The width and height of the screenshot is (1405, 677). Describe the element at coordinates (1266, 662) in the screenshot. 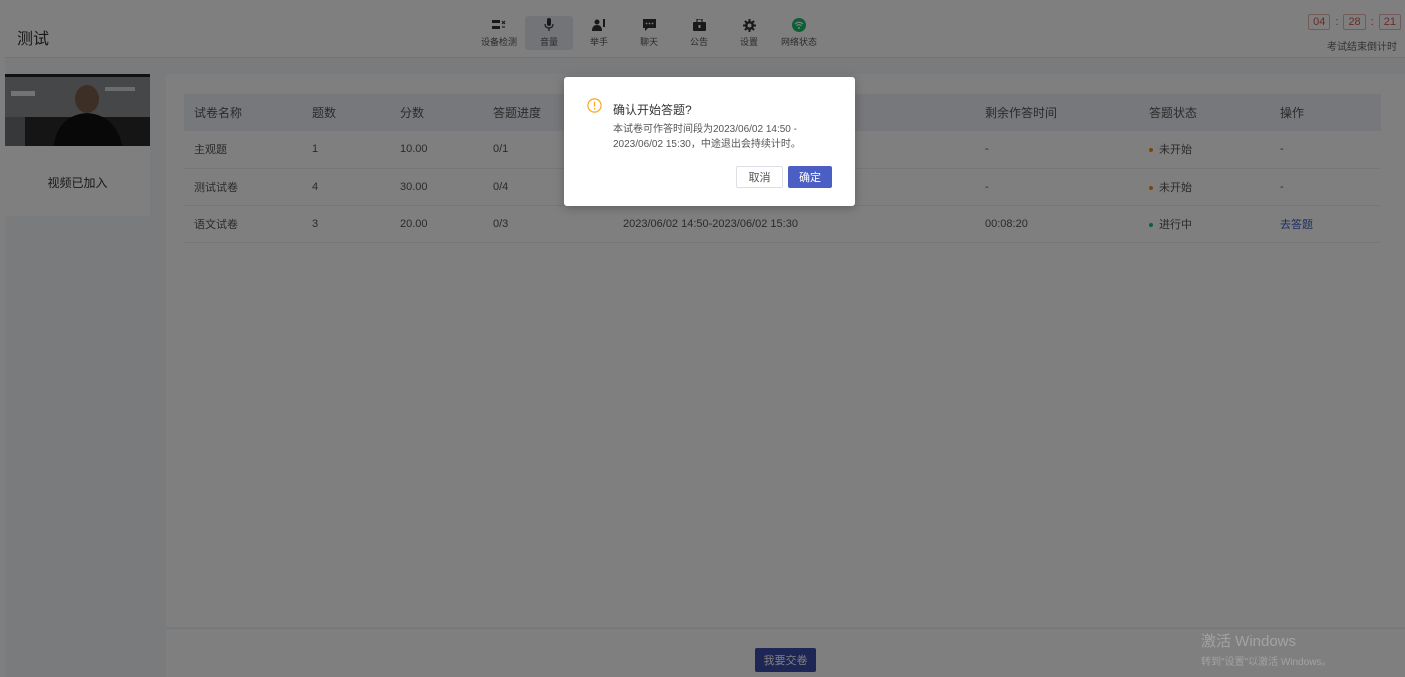

I see `watermark-subtitle: 转到"设置"以激活 Windows。` at that location.